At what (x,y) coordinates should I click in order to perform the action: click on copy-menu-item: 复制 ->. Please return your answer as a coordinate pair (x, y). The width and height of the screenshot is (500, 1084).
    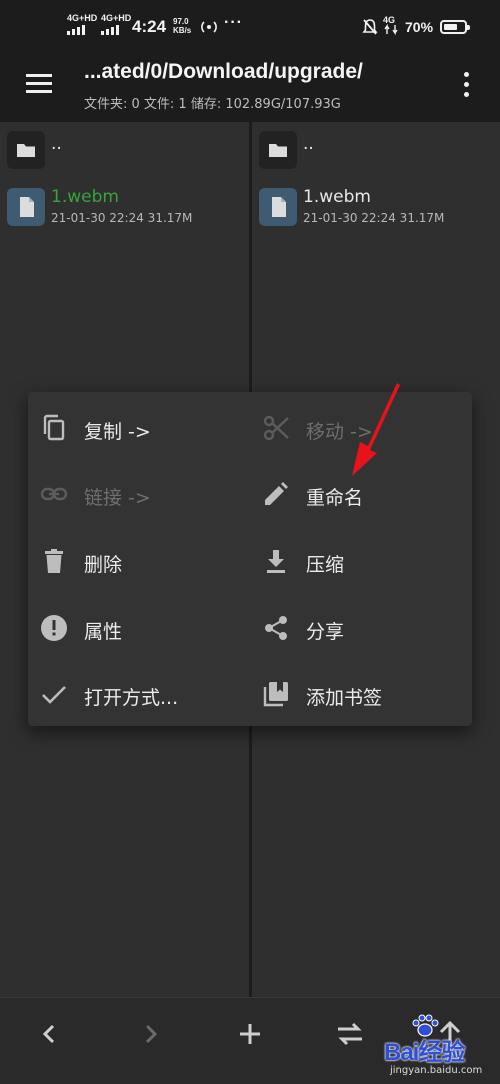
    Looking at the image, I should click on (133, 428).